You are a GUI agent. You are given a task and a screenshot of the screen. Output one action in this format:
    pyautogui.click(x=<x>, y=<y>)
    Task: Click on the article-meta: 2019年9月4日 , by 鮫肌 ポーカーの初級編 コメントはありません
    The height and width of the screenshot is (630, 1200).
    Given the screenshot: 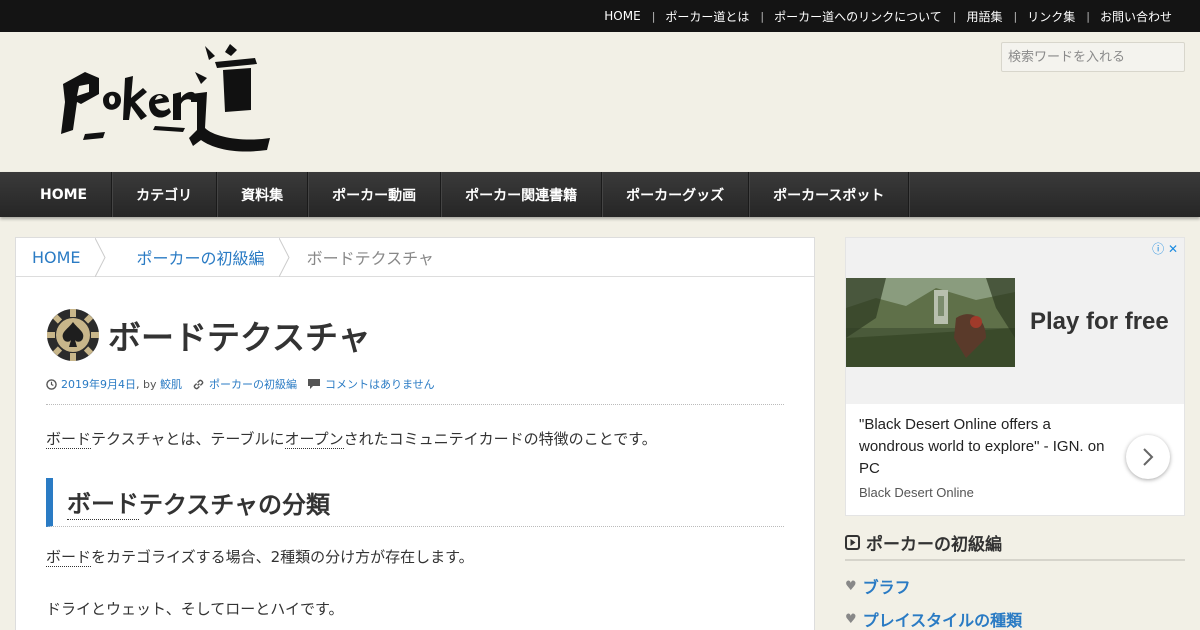 What is the action you would take?
    pyautogui.click(x=240, y=384)
    